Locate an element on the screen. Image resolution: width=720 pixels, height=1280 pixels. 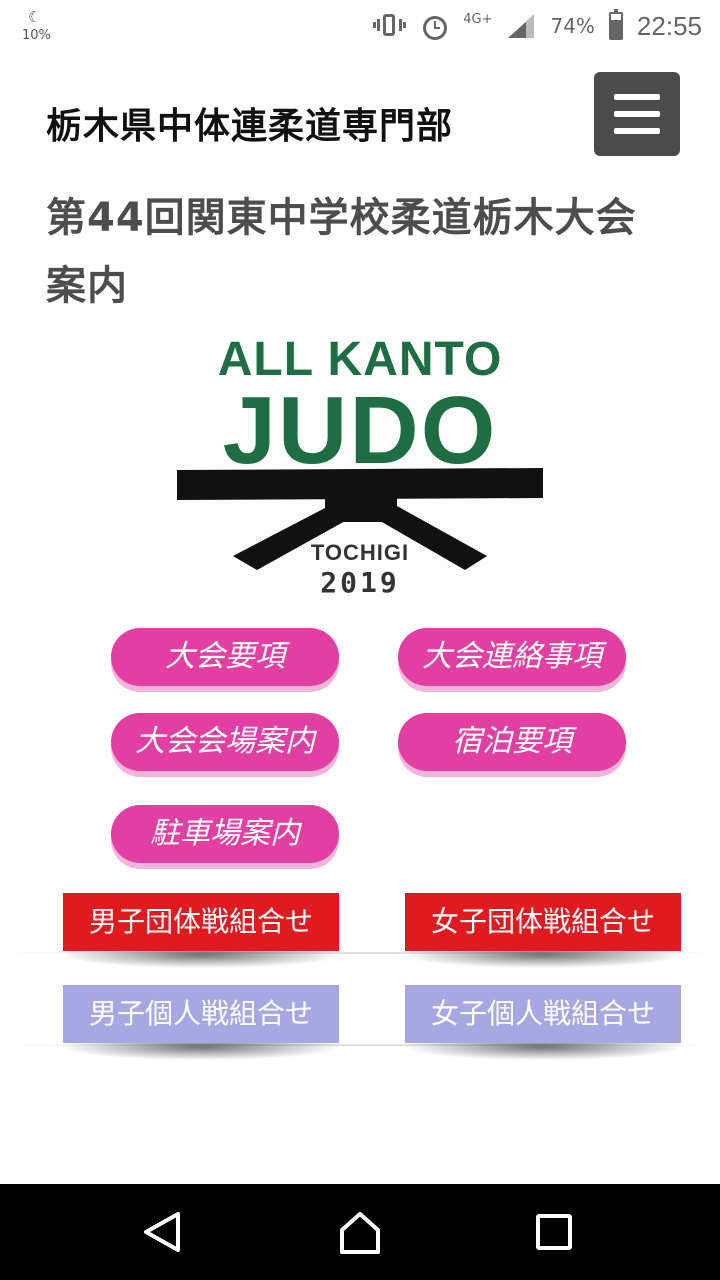
home-icon is located at coordinates (360, 1232).